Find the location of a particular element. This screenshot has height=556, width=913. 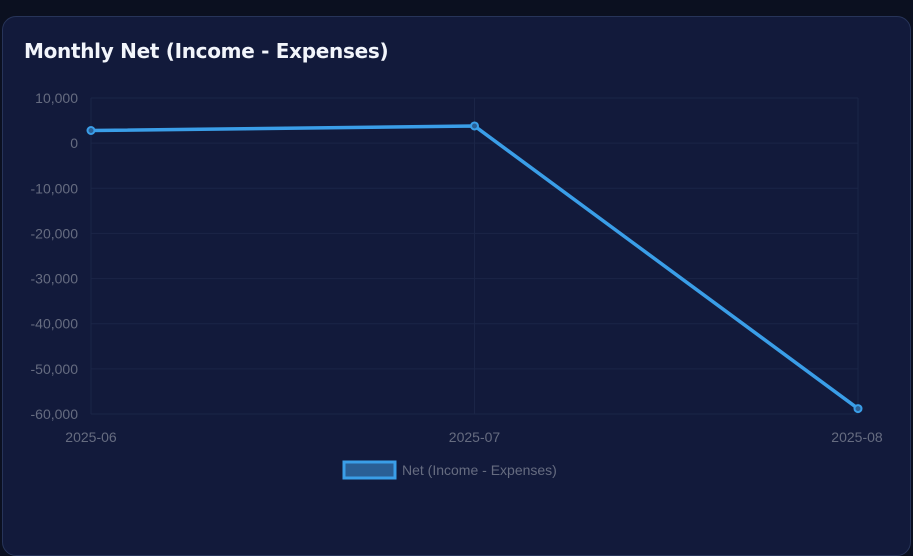

legend-swatch is located at coordinates (369, 470).